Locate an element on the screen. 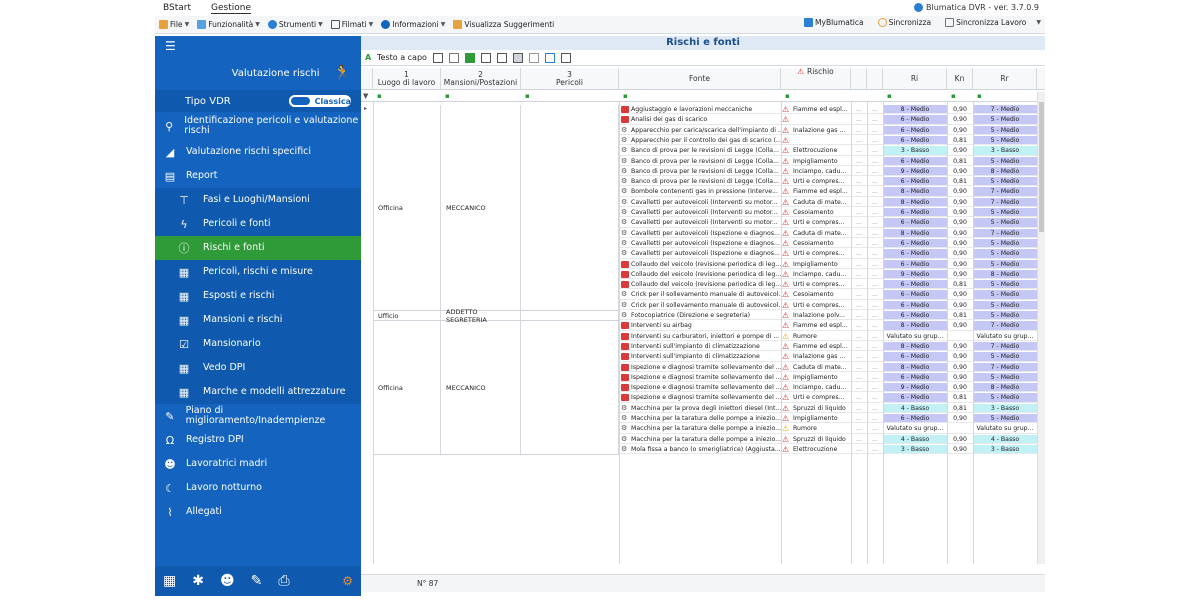 The height and width of the screenshot is (600, 1200). columns-icon is located at coordinates (485, 57).